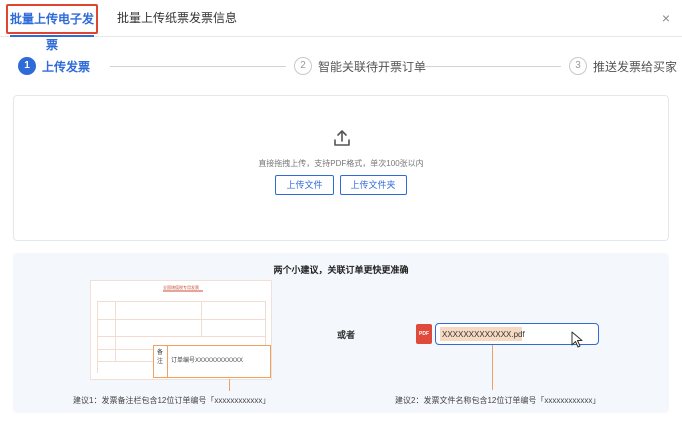 This screenshot has width=682, height=444. What do you see at coordinates (372, 66) in the screenshot?
I see `step-label: 智能关联待开票订单` at bounding box center [372, 66].